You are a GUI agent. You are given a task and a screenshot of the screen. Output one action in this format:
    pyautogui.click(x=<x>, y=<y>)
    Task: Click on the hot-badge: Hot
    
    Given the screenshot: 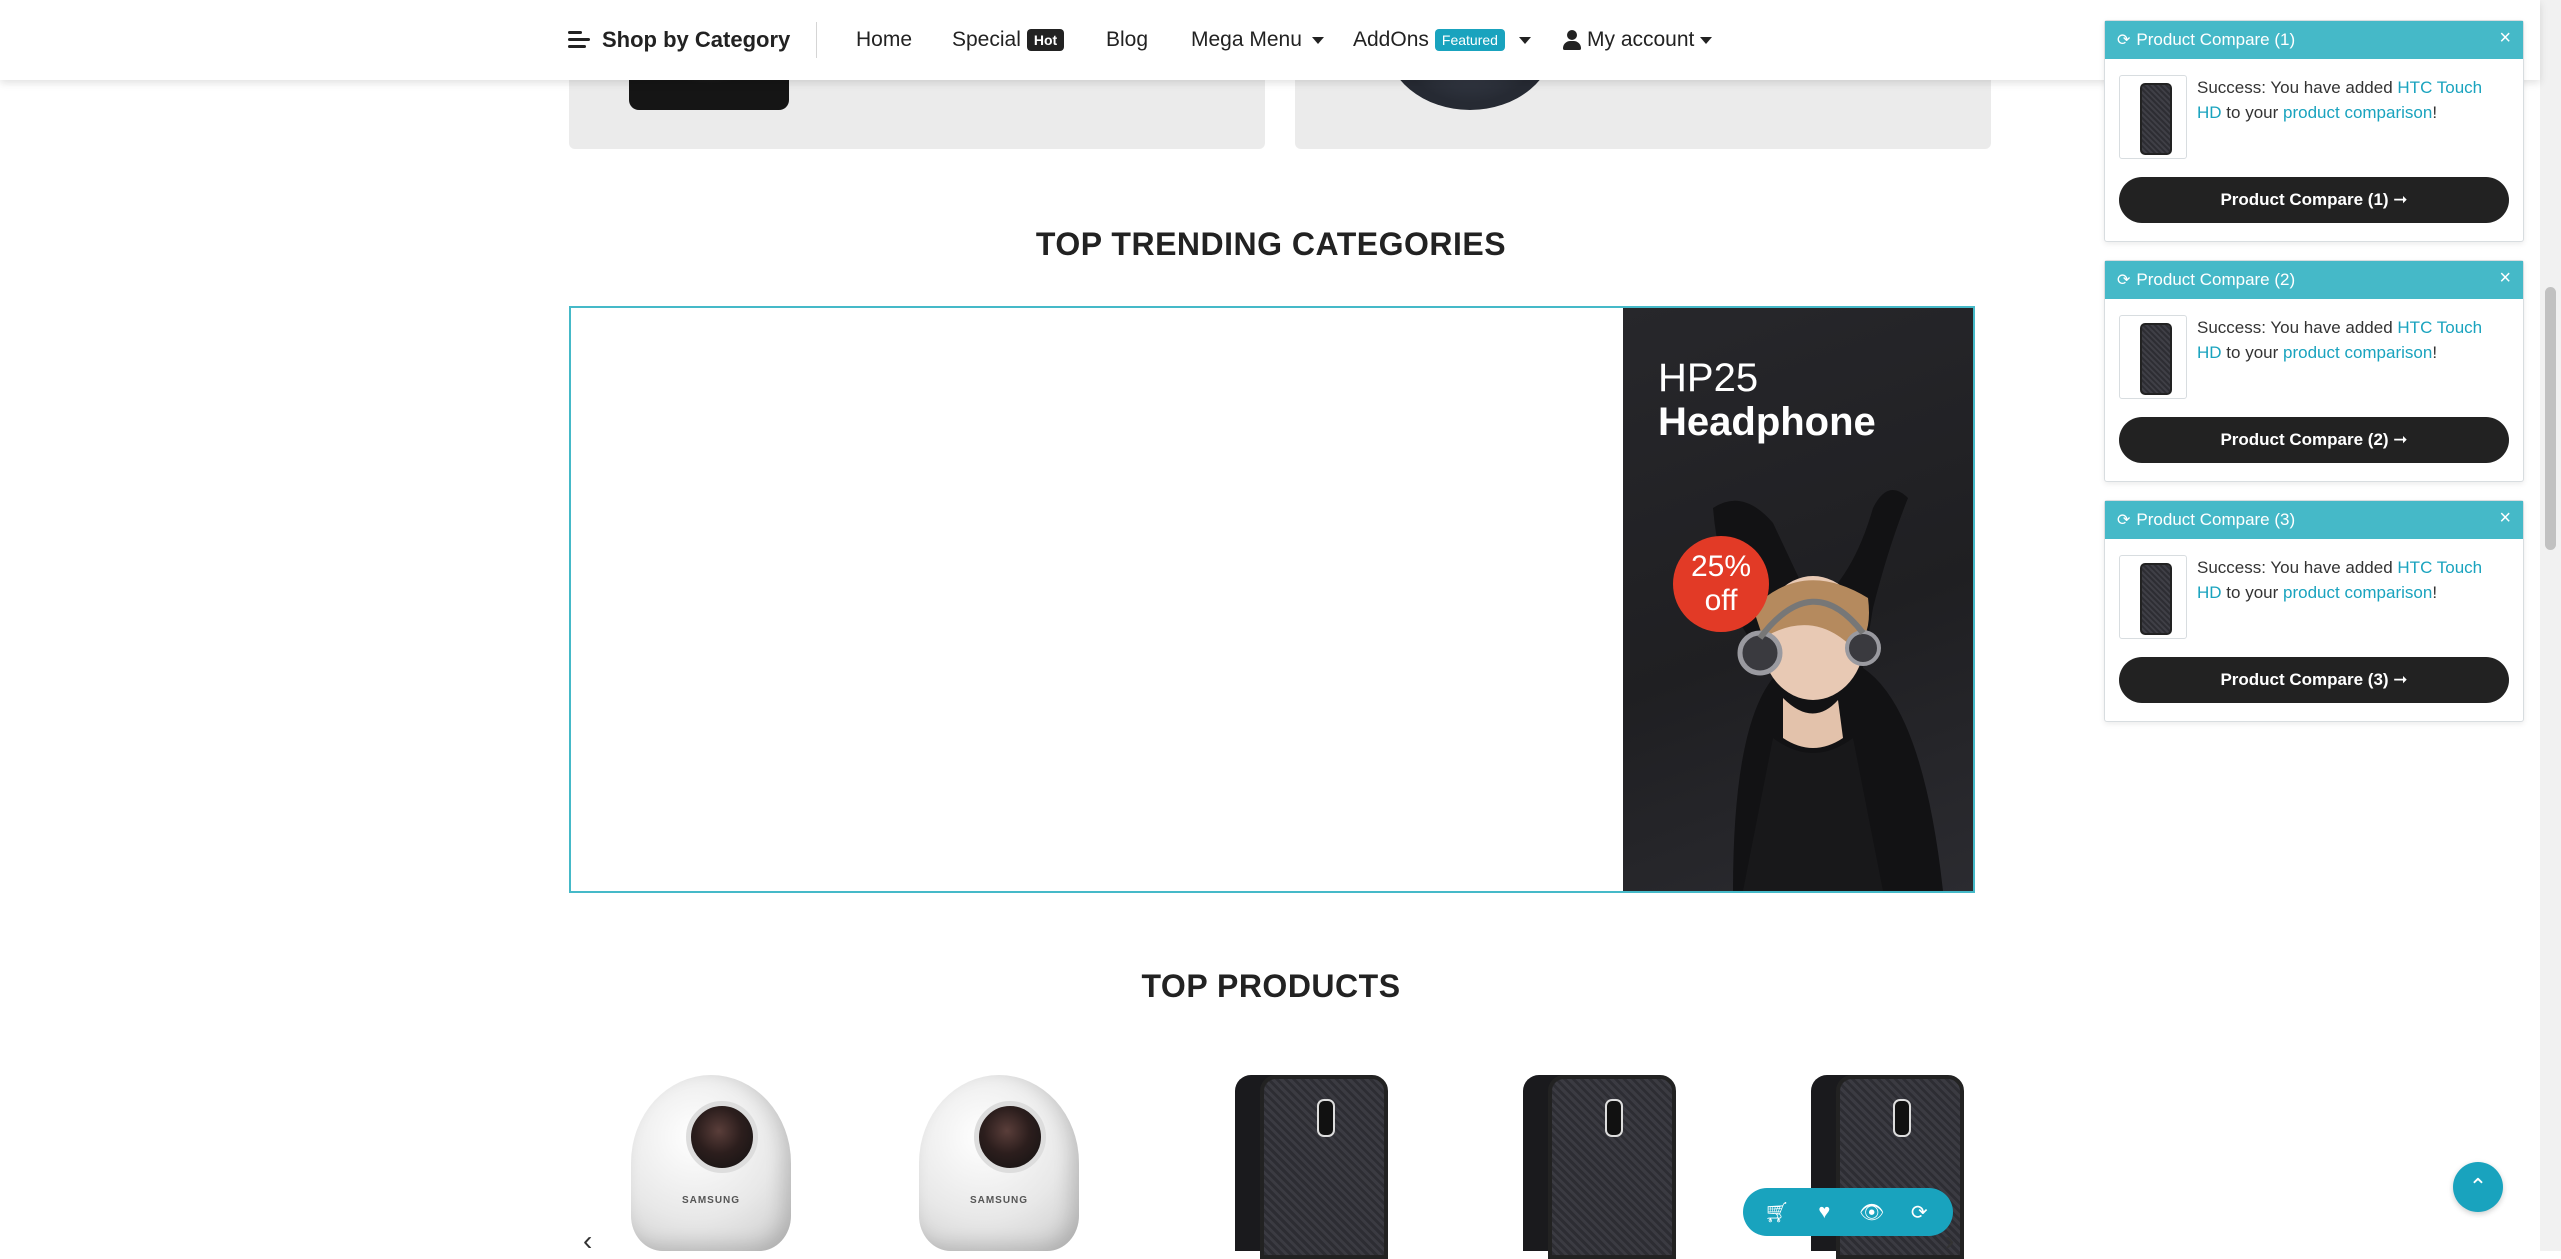 What is the action you would take?
    pyautogui.click(x=1045, y=40)
    